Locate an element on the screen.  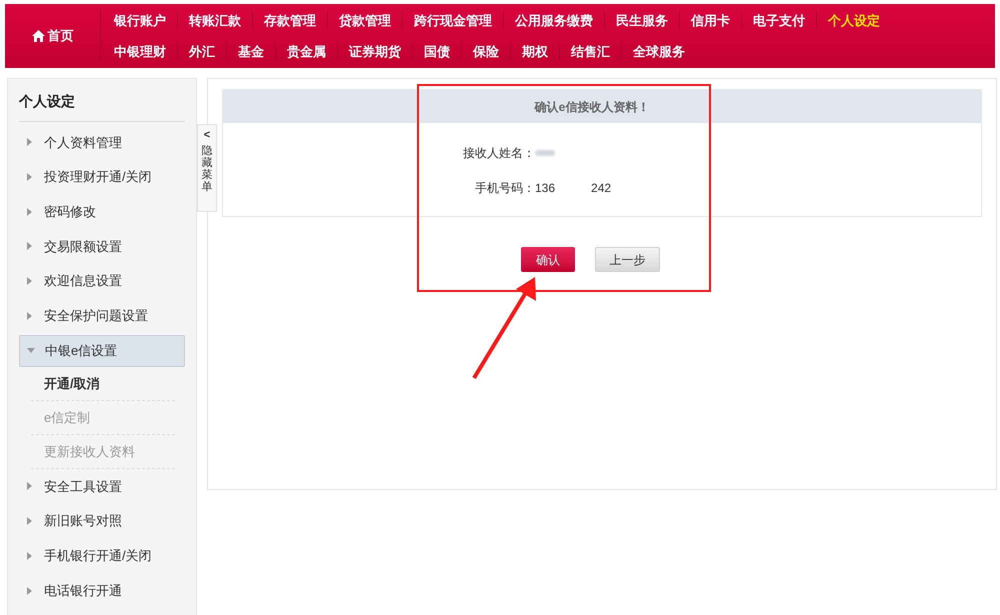
sidebar-item: 投资理财开通/关闭 is located at coordinates (102, 177).